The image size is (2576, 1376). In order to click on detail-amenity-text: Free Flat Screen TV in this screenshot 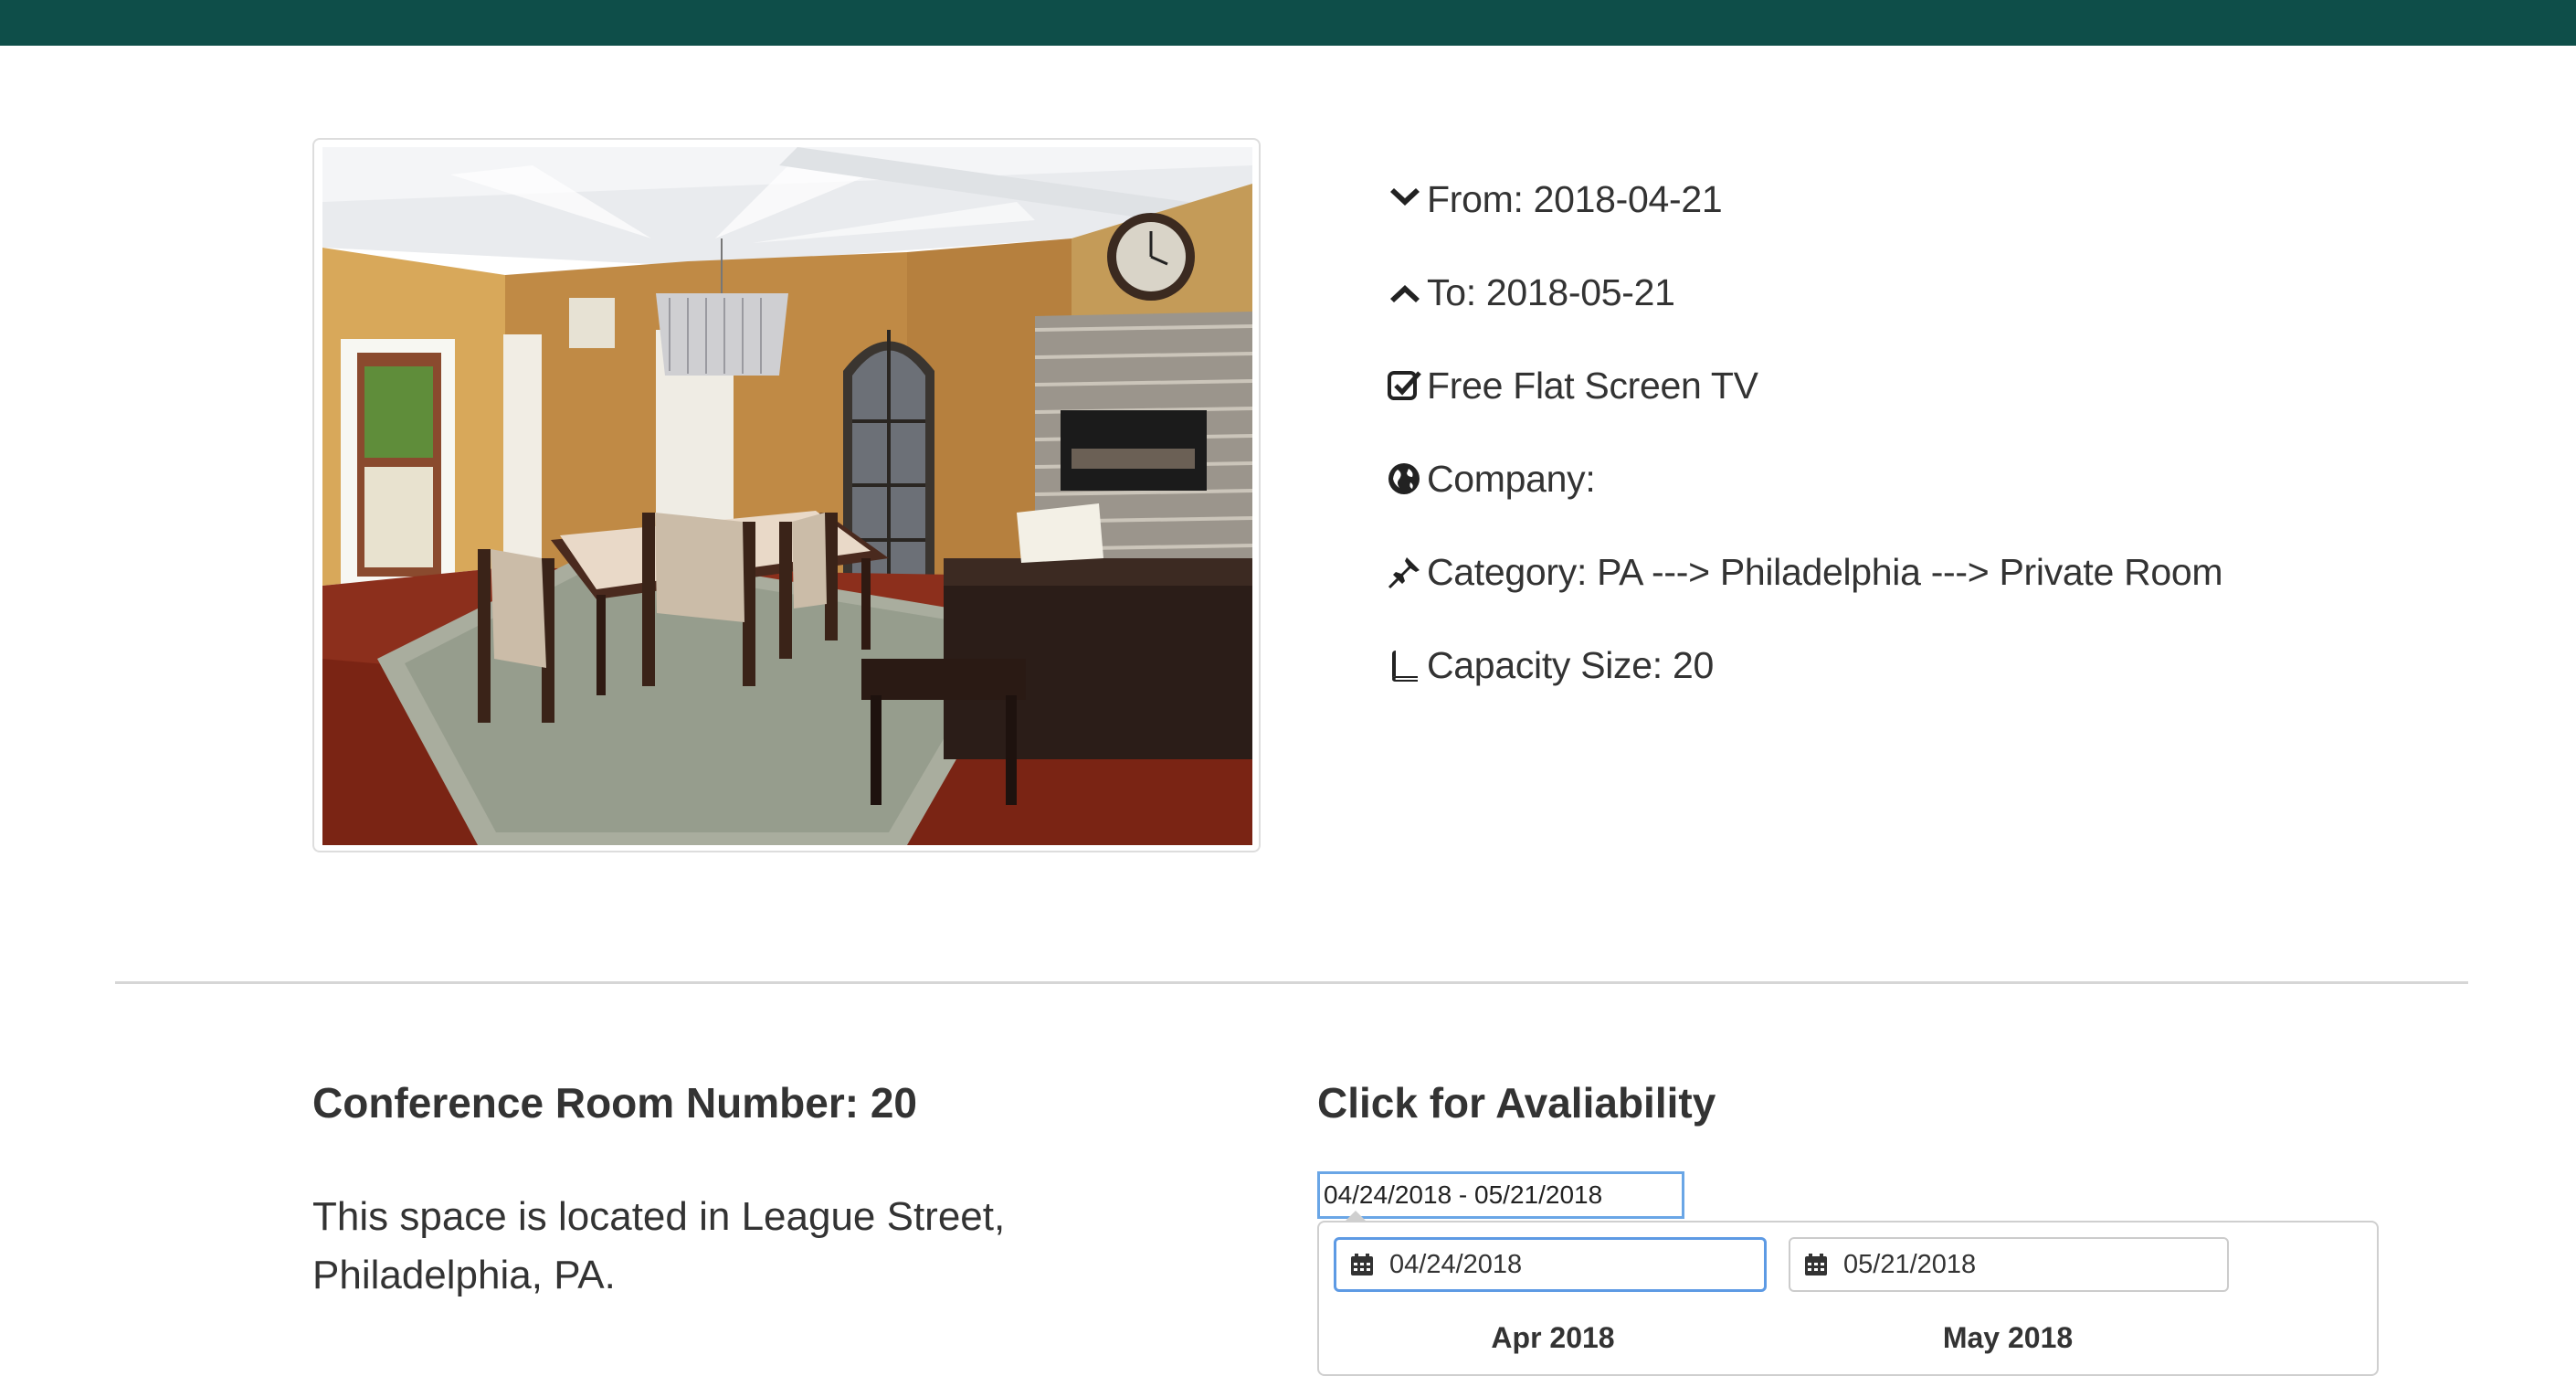, I will do `click(1593, 385)`.